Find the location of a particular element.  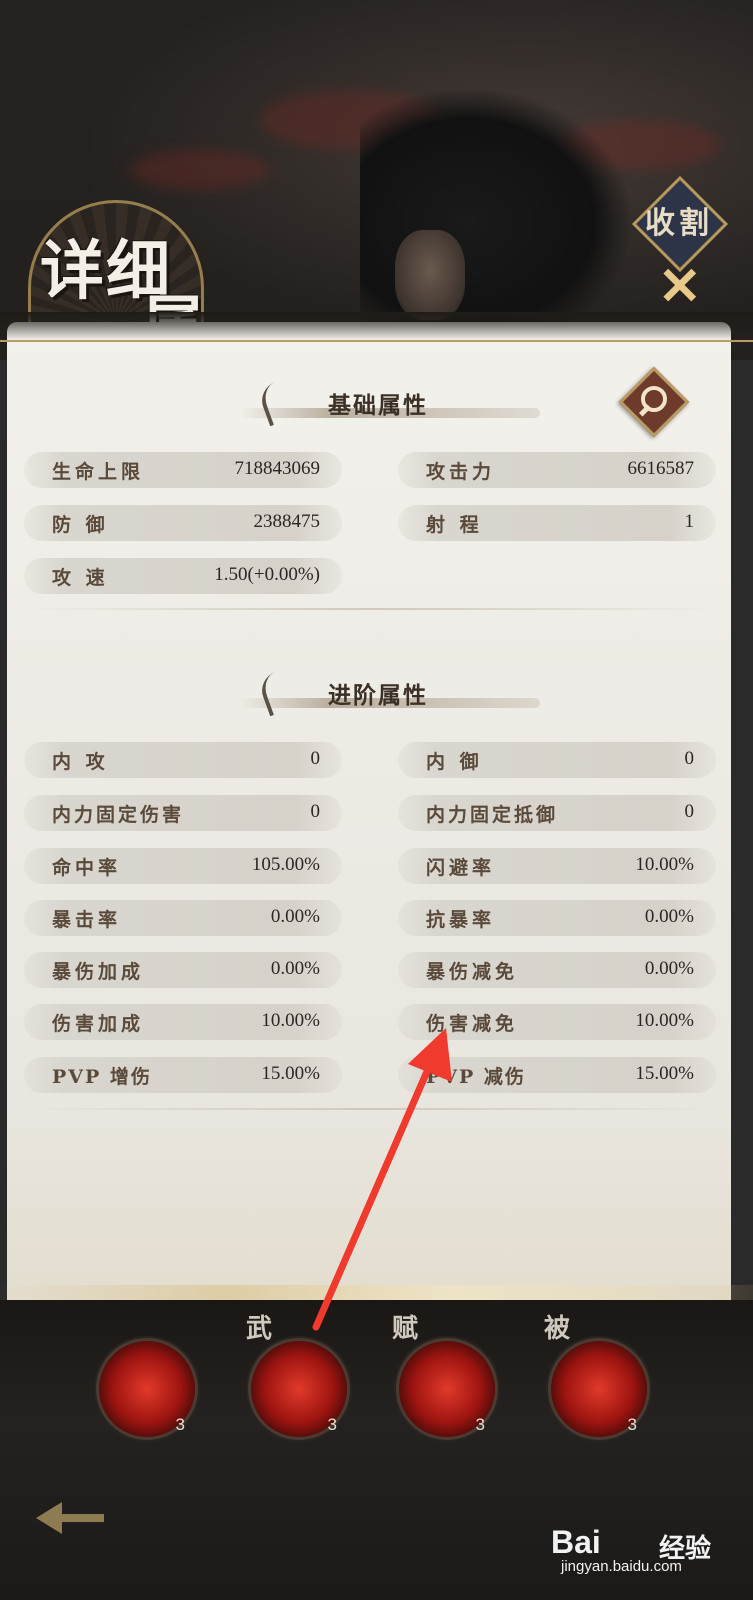

annotation-arrow-shaft is located at coordinates (374, 1193).